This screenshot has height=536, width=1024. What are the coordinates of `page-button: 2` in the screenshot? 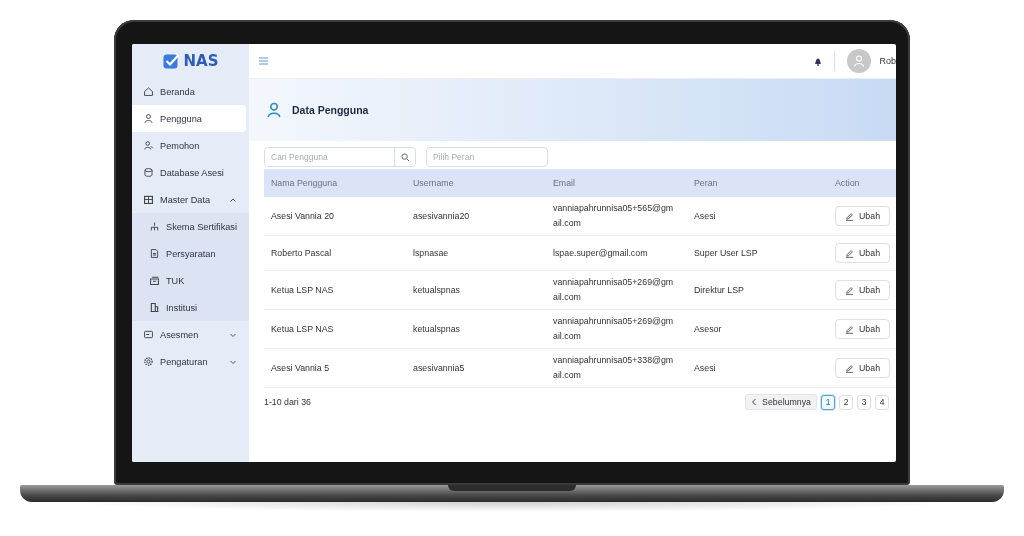 It's located at (846, 402).